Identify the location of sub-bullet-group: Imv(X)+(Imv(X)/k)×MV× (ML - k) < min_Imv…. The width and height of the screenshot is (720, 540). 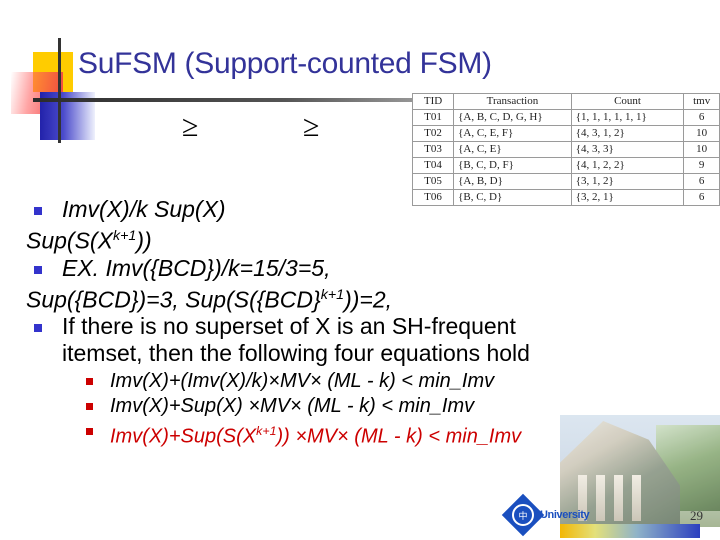
(341, 409).